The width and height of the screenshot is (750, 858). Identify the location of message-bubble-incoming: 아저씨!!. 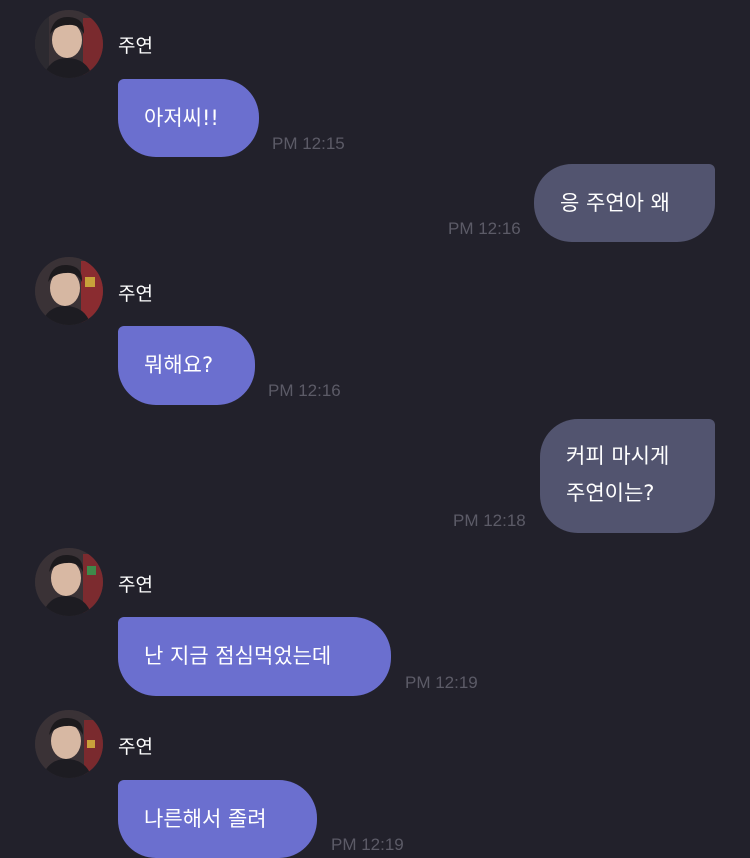
(188, 118).